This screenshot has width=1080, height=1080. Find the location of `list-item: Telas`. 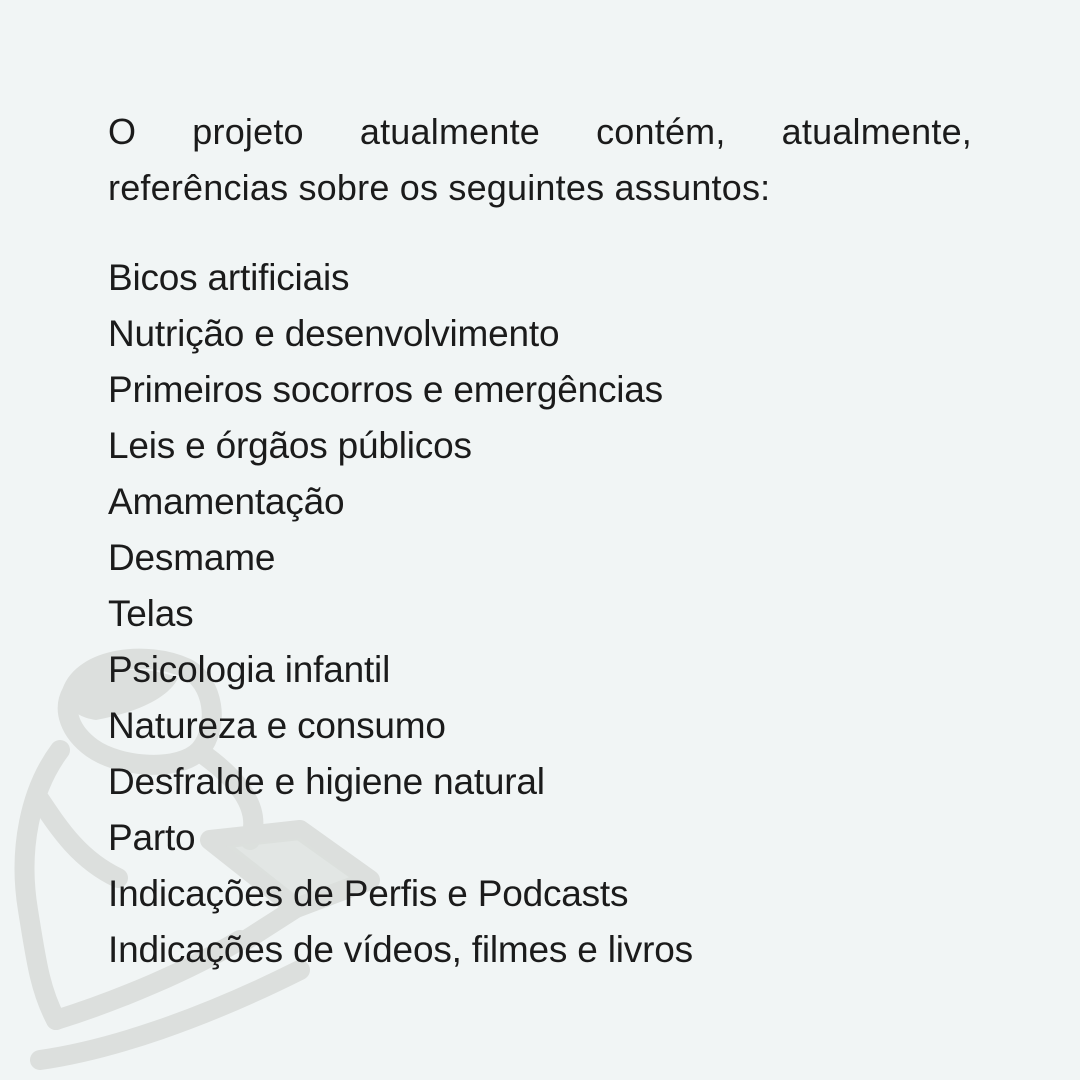

list-item: Telas is located at coordinates (151, 613).